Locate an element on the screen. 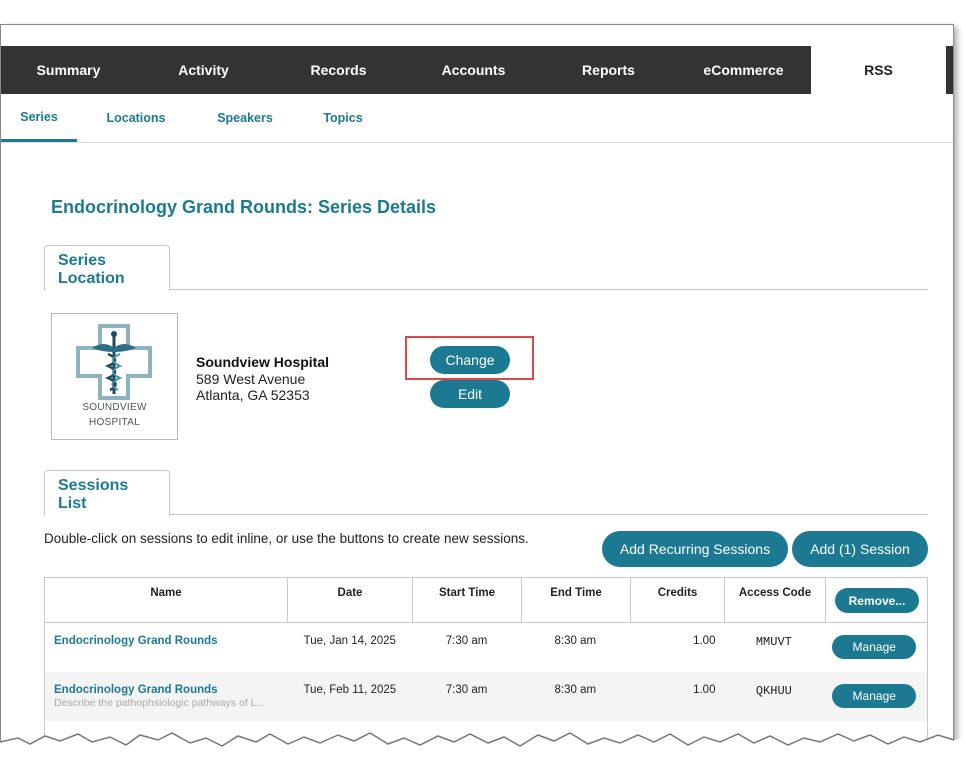 The width and height of the screenshot is (966, 770). session-date: Tue, Feb 11, 2025 is located at coordinates (350, 690).